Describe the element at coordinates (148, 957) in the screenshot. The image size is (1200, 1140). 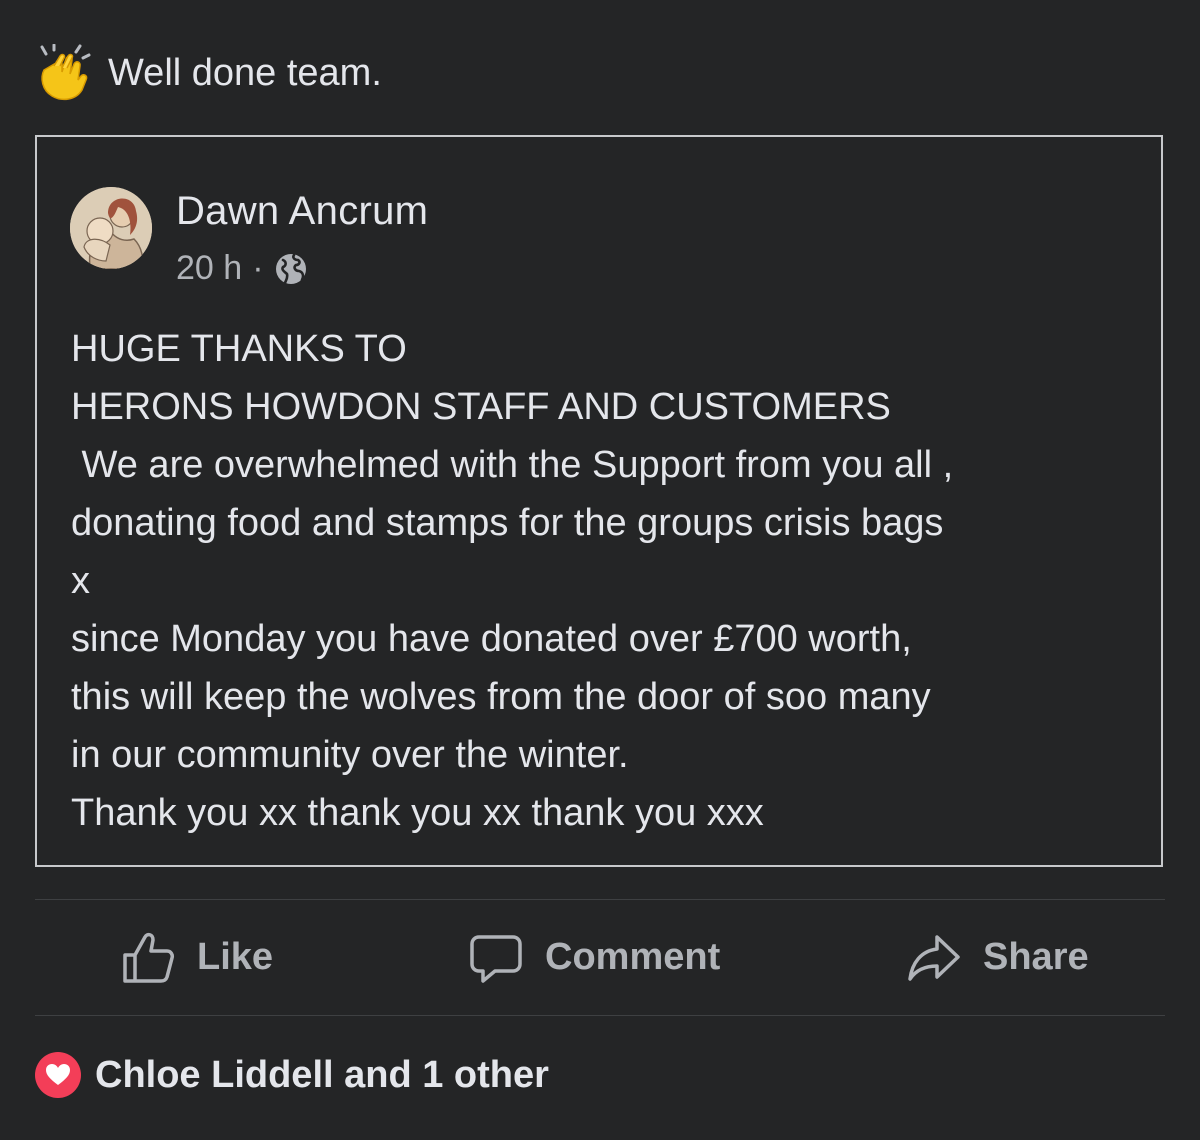
I see `thumbs-up-icon` at that location.